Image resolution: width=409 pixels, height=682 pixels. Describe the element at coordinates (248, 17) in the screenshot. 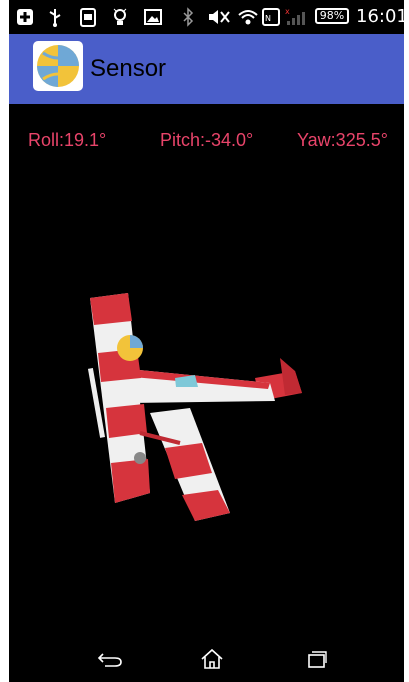

I see `wifi-icon` at that location.